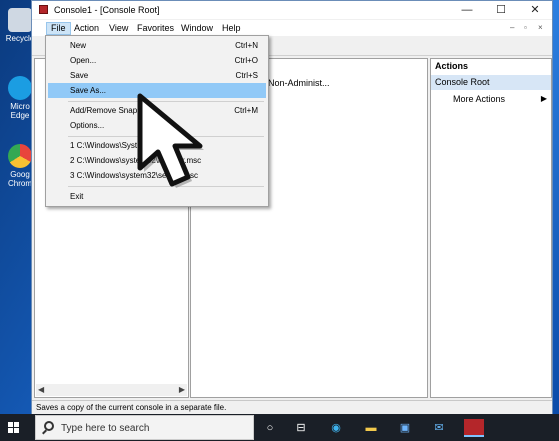  What do you see at coordinates (43, 9) in the screenshot?
I see `mmc-app-icon` at bounding box center [43, 9].